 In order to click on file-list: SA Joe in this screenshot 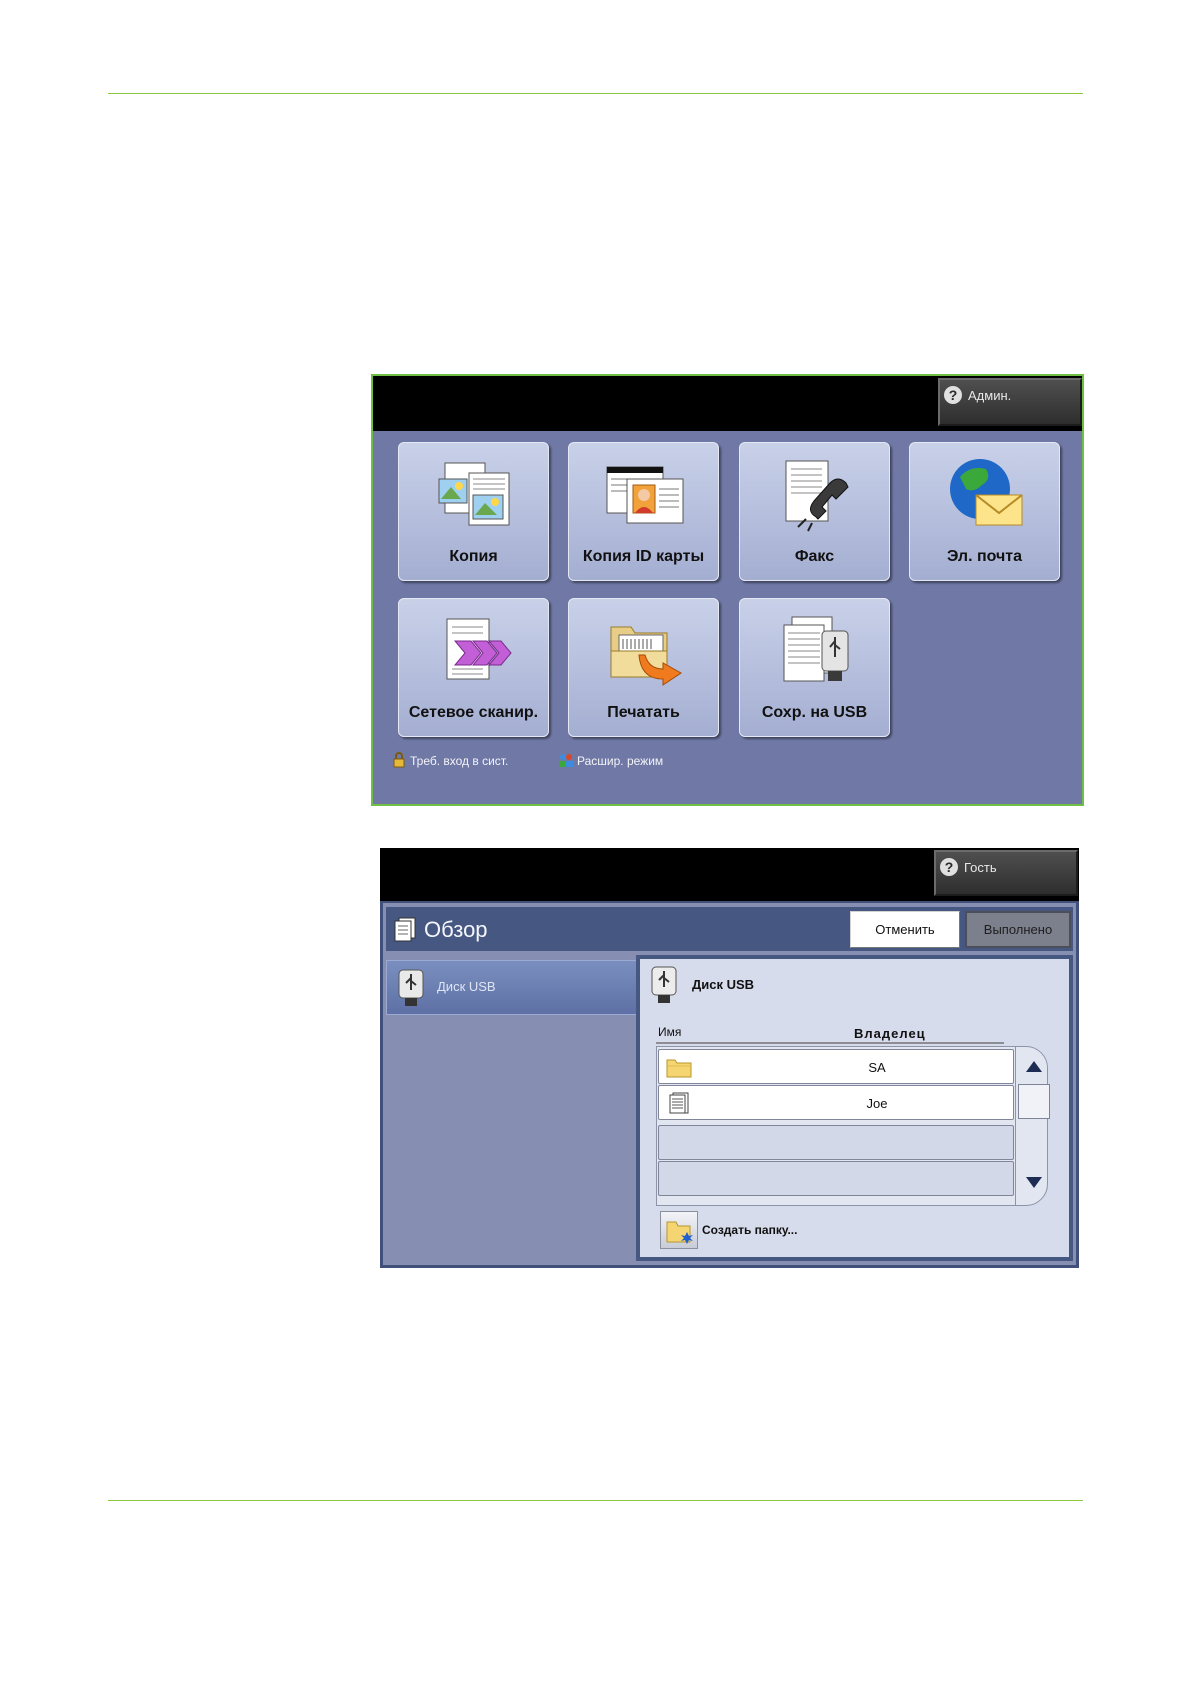, I will do `click(853, 1126)`.